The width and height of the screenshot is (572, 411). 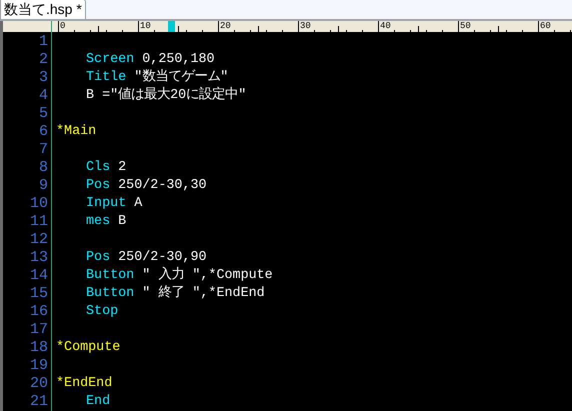 I want to click on line-number: 7, so click(x=43, y=150).